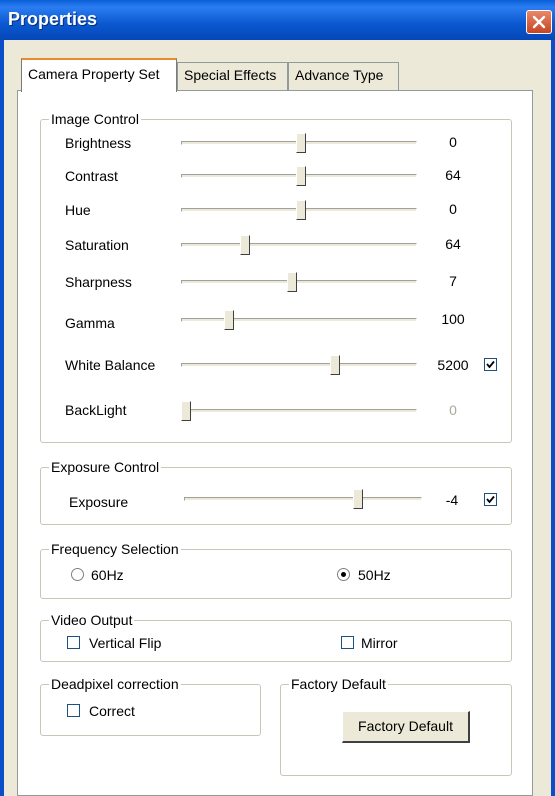  I want to click on gamma-slider-thumb, so click(228, 320).